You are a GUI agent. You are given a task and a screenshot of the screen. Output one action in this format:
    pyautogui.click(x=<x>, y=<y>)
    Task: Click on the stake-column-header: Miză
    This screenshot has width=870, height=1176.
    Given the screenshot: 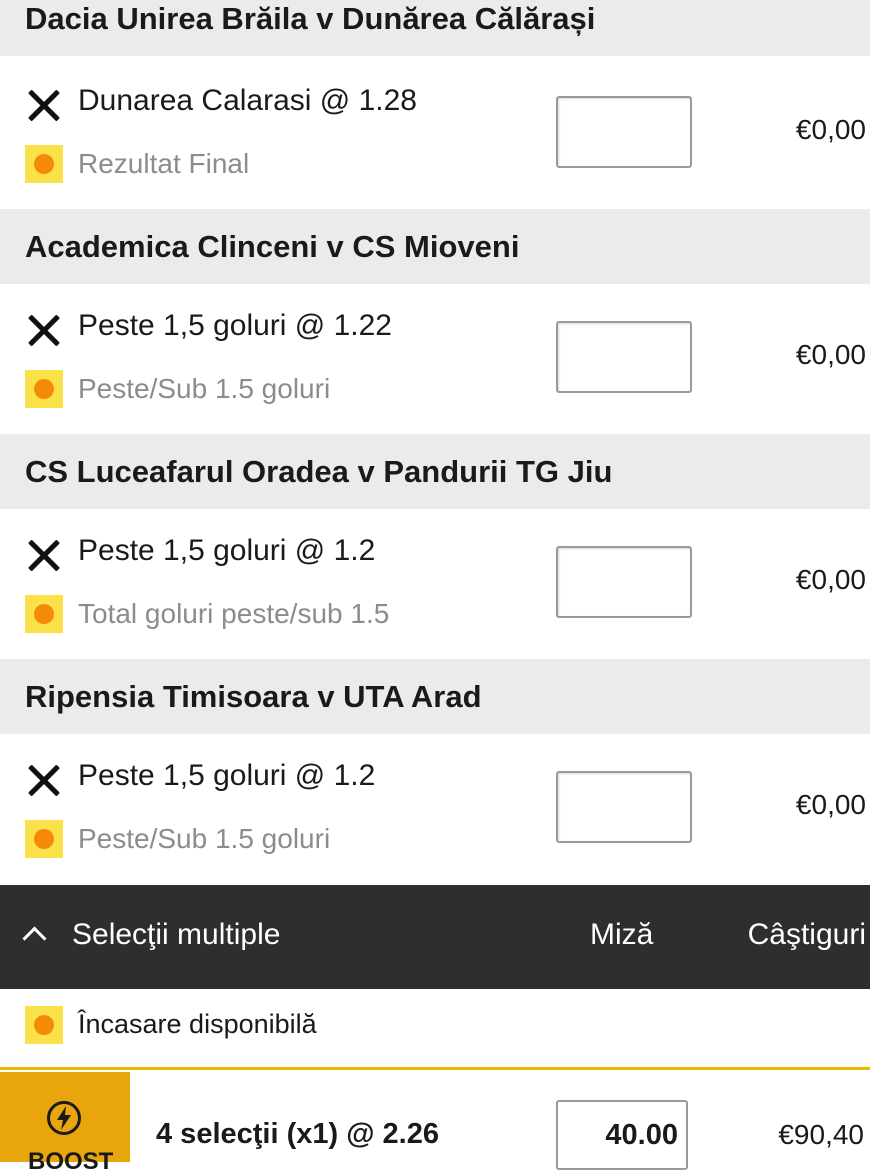 What is the action you would take?
    pyautogui.click(x=622, y=934)
    